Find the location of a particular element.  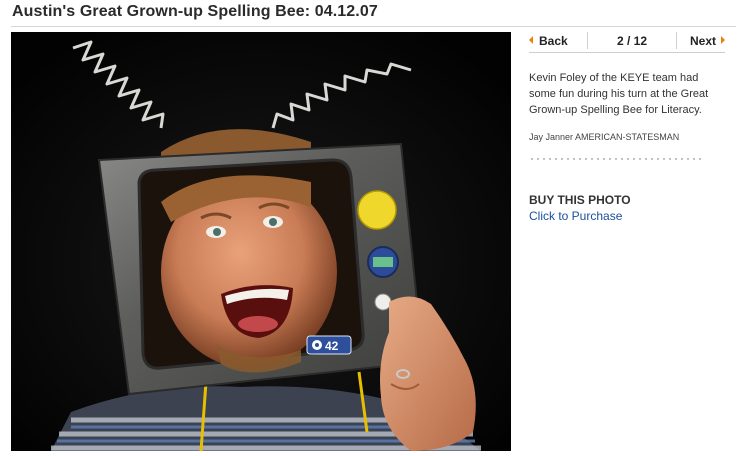

arrow-right-icon is located at coordinates (723, 40).